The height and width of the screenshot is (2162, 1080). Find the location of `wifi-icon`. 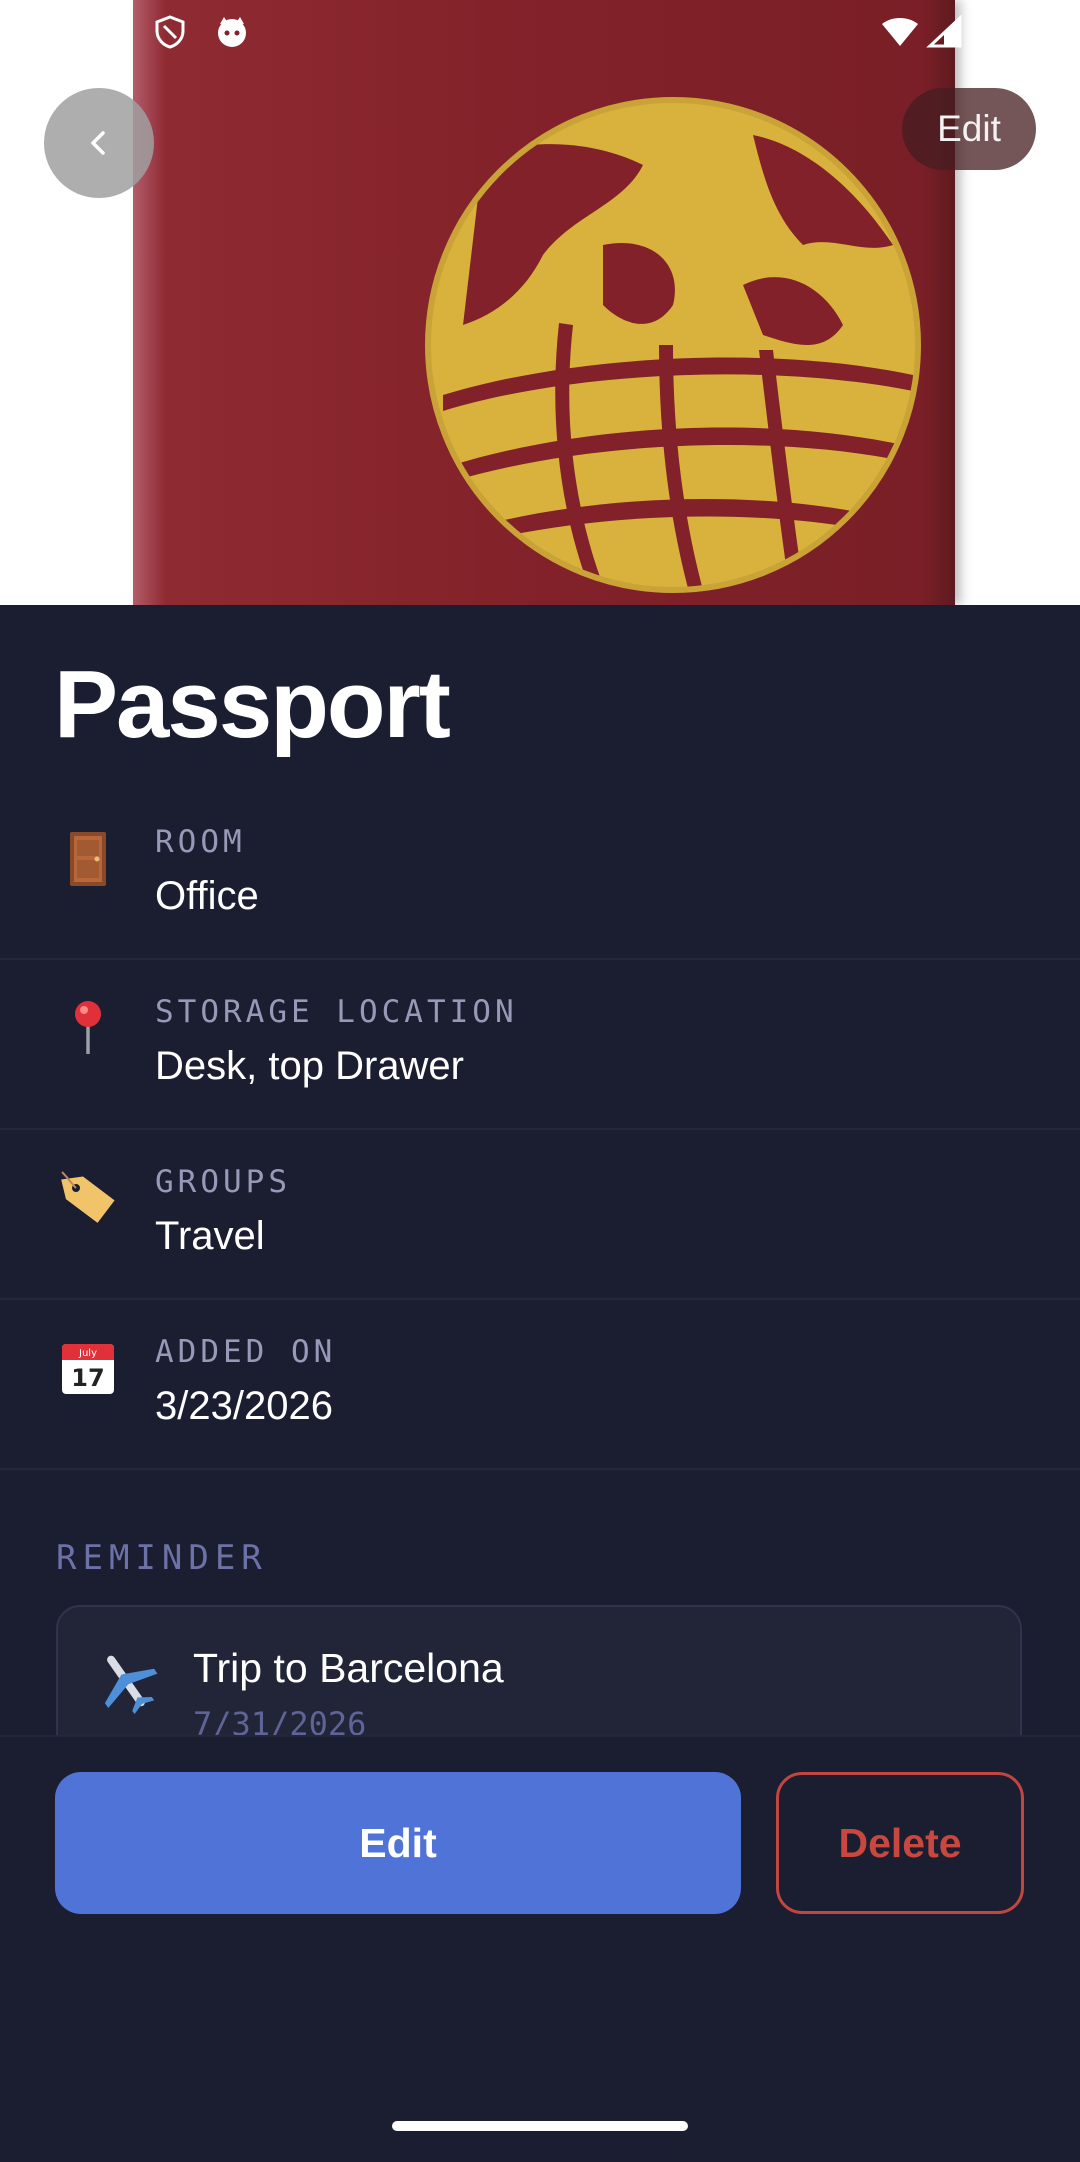

wifi-icon is located at coordinates (900, 32).